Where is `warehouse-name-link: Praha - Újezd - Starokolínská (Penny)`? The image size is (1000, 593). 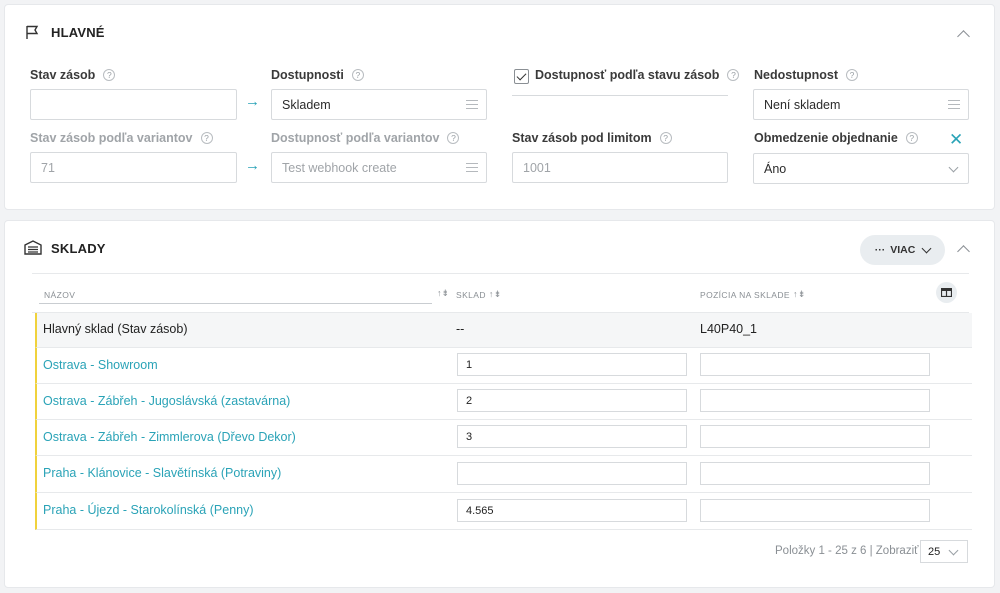
warehouse-name-link: Praha - Újezd - Starokolínská (Penny) is located at coordinates (148, 510).